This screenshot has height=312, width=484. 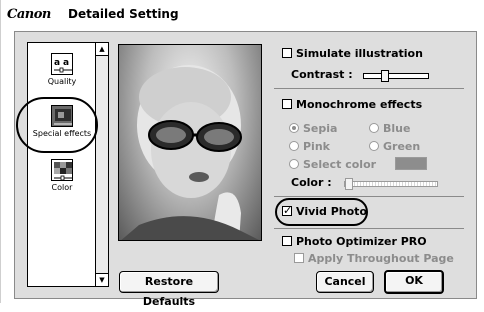 What do you see at coordinates (345, 282) in the screenshot?
I see `cancel-button: Cancel` at bounding box center [345, 282].